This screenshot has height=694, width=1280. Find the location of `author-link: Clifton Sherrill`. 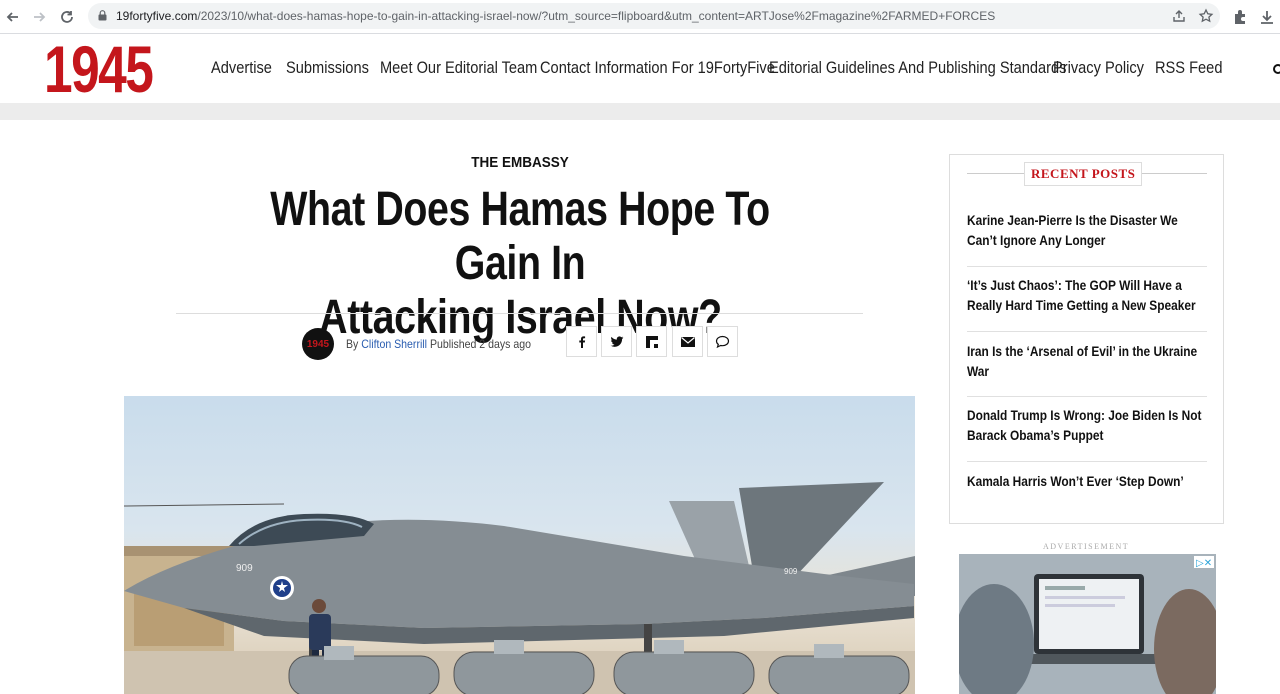

author-link: Clifton Sherrill is located at coordinates (394, 344).